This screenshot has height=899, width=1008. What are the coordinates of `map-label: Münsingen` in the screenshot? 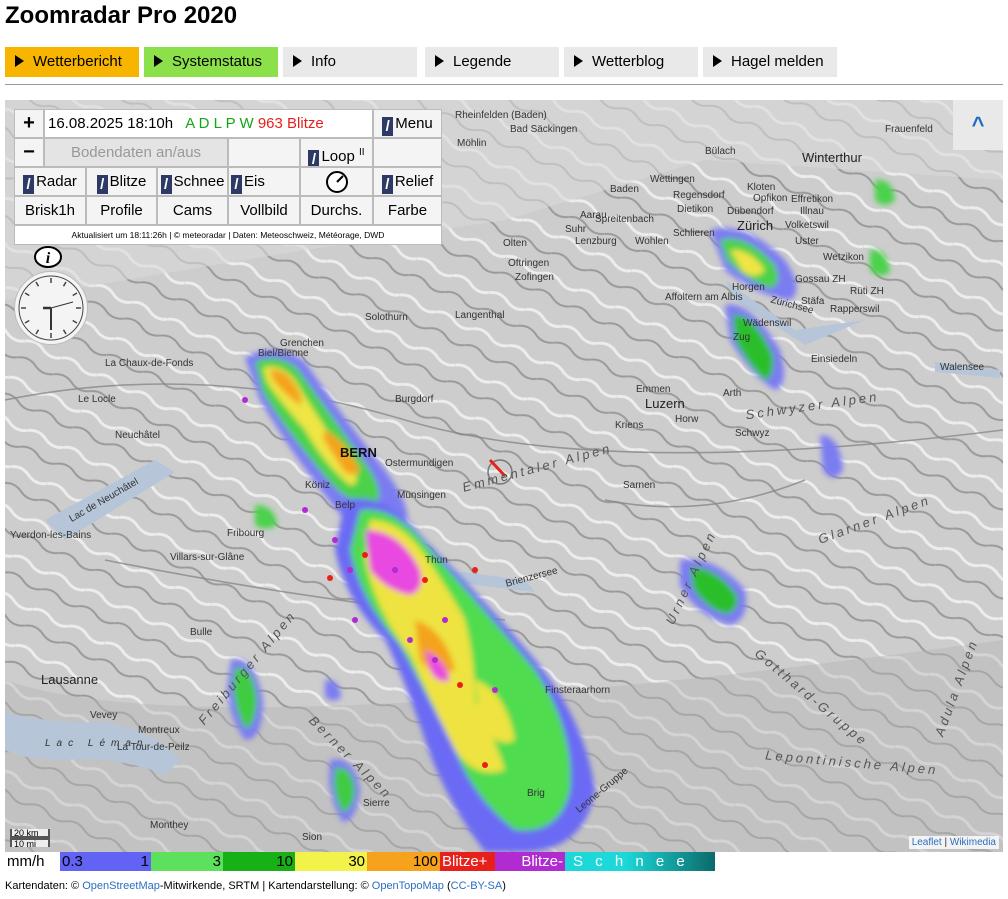 It's located at (421, 495).